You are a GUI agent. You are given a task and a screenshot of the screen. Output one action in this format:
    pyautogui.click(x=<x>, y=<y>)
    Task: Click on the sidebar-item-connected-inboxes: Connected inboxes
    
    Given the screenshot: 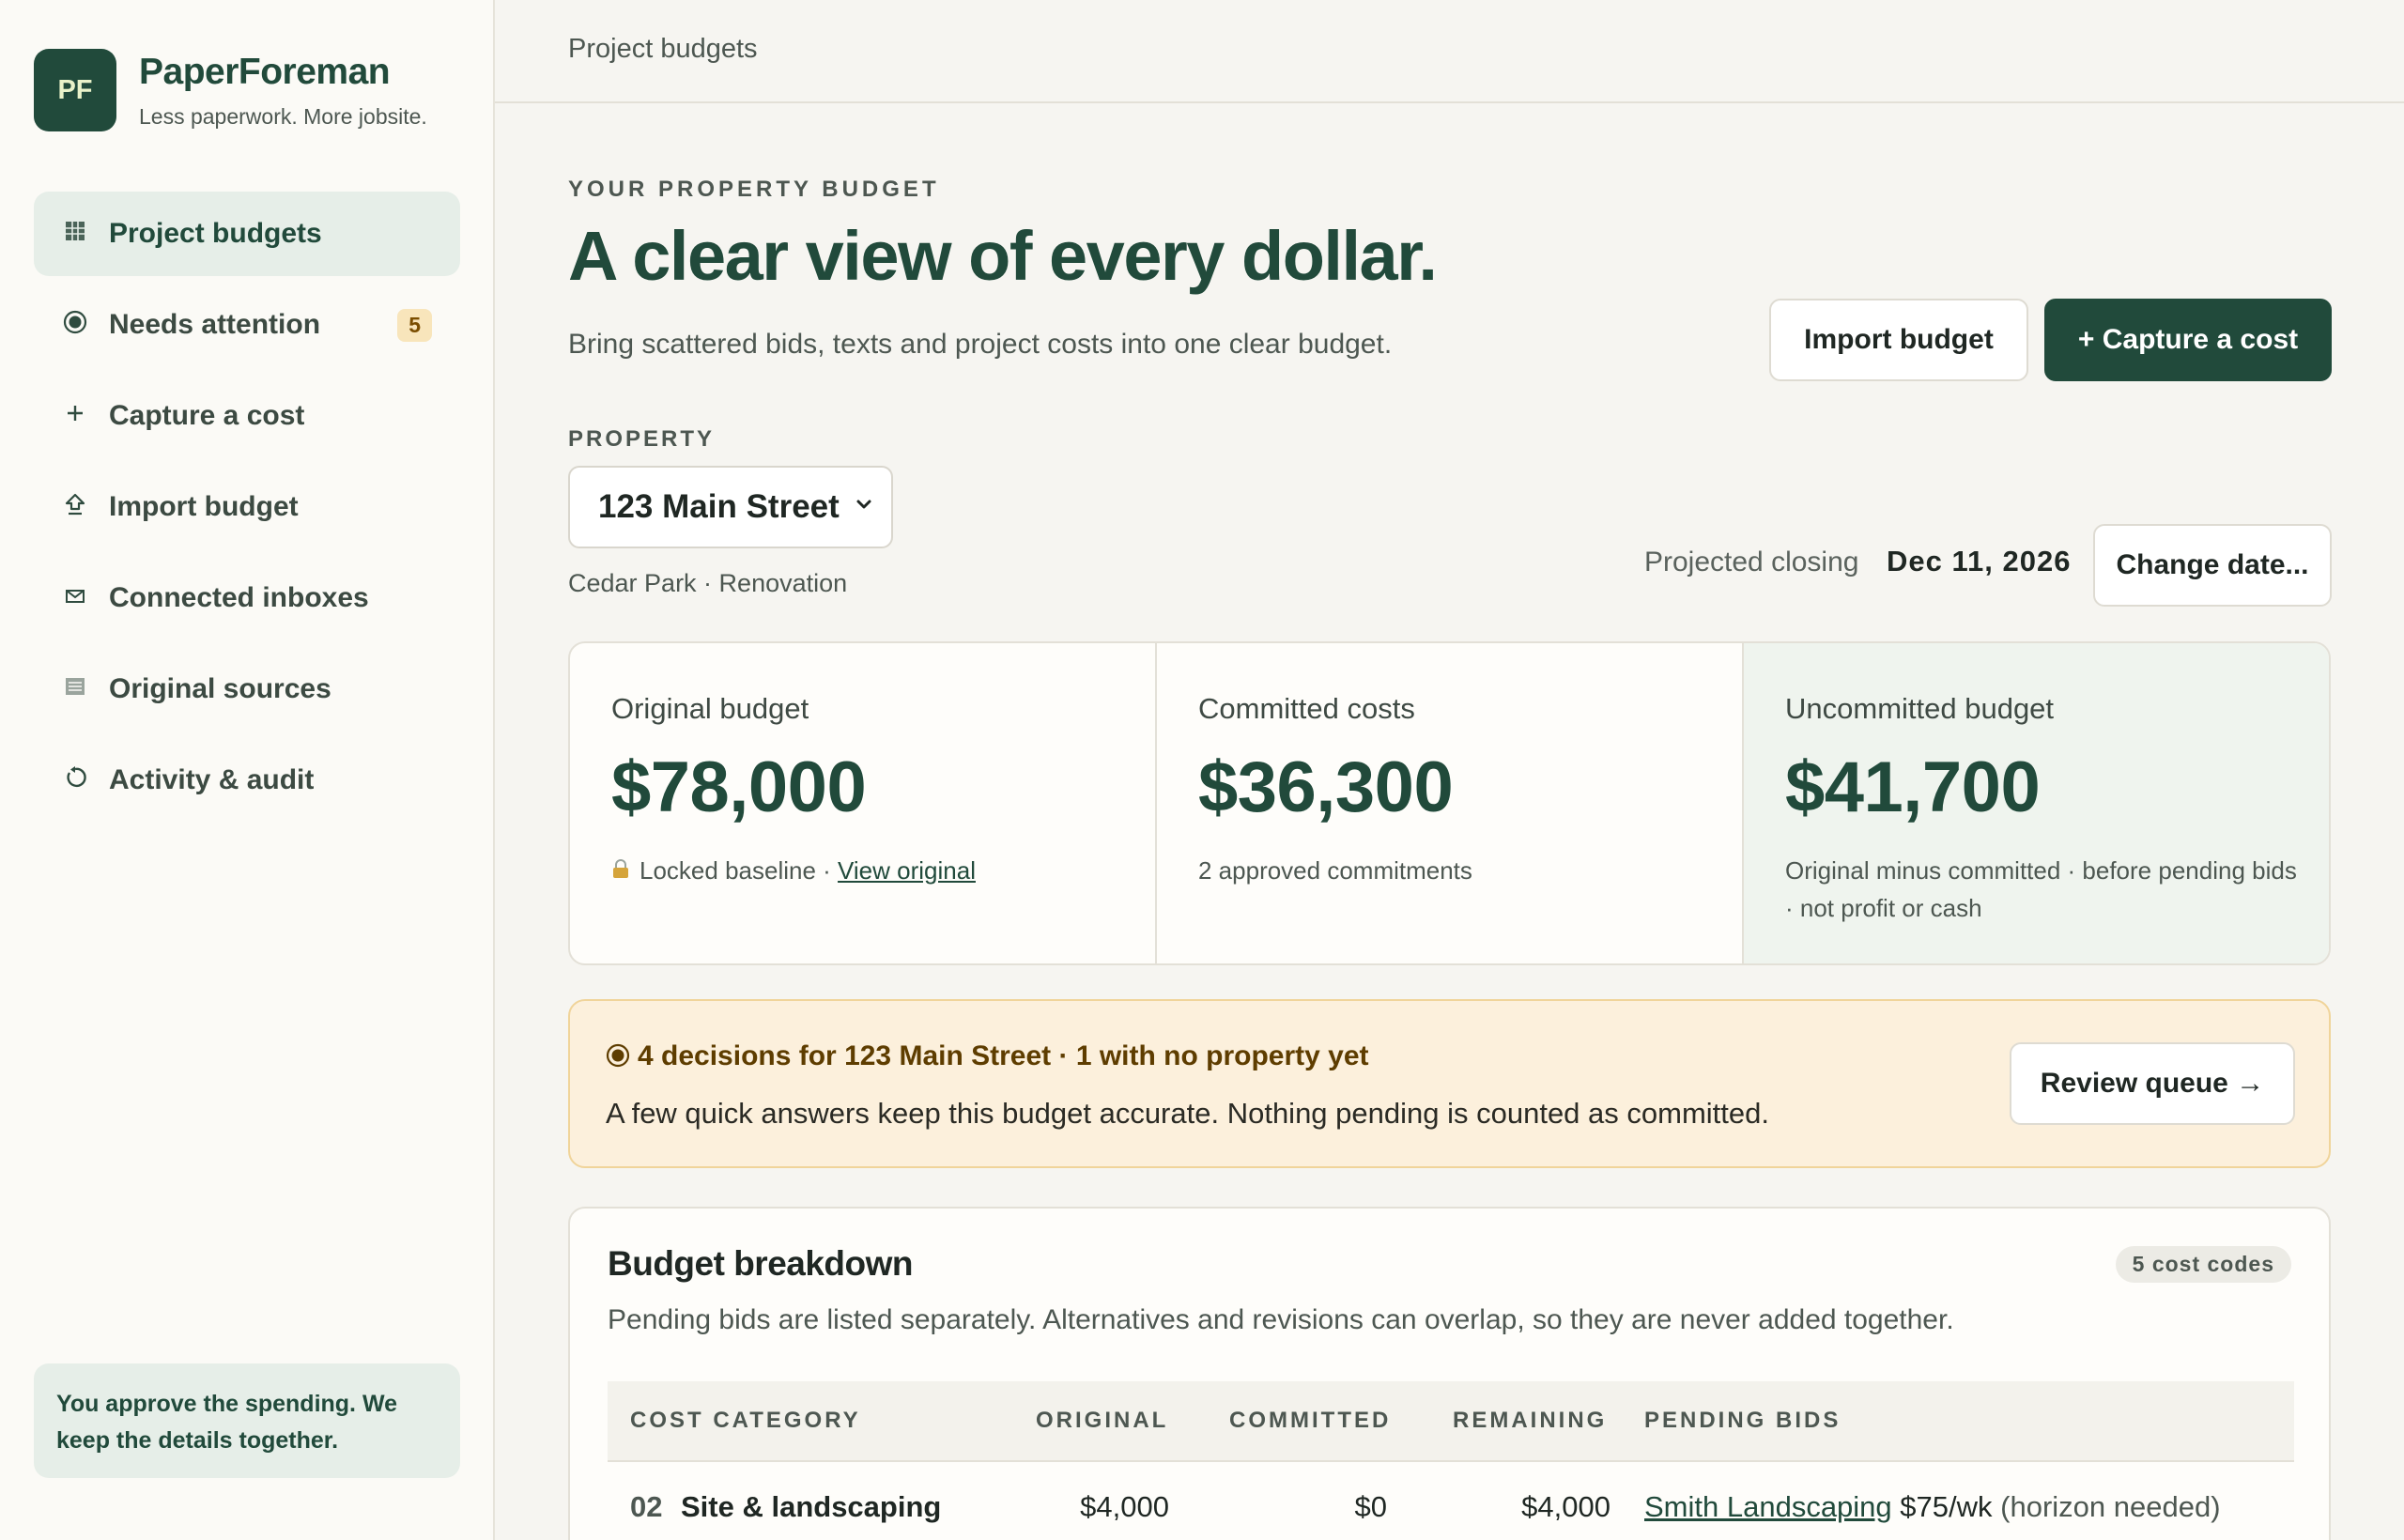 What is the action you would take?
    pyautogui.click(x=247, y=598)
    